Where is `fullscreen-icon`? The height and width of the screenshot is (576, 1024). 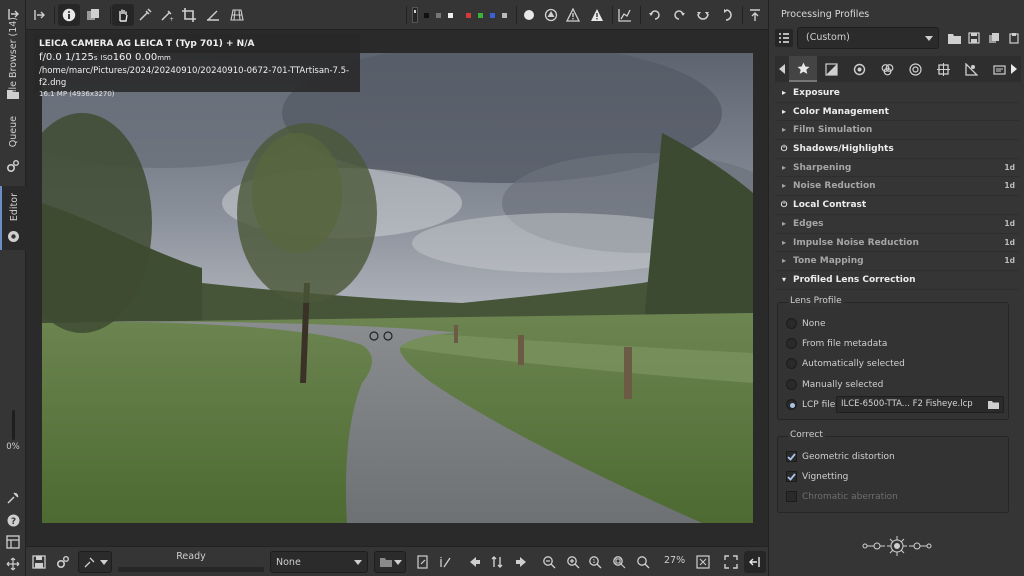 fullscreen-icon is located at coordinates (731, 562).